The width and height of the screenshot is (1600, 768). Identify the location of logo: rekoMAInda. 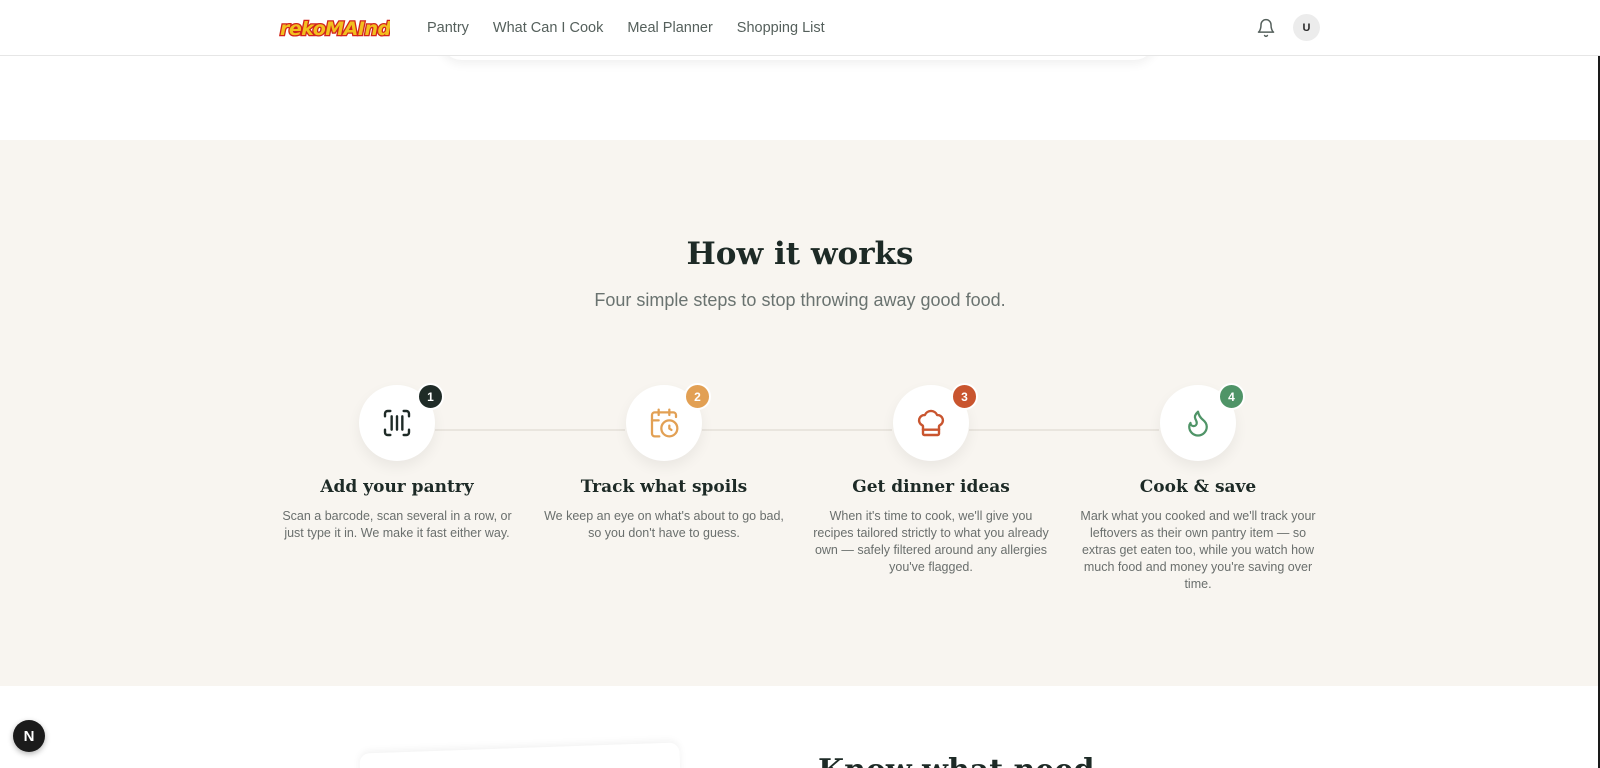
(334, 28).